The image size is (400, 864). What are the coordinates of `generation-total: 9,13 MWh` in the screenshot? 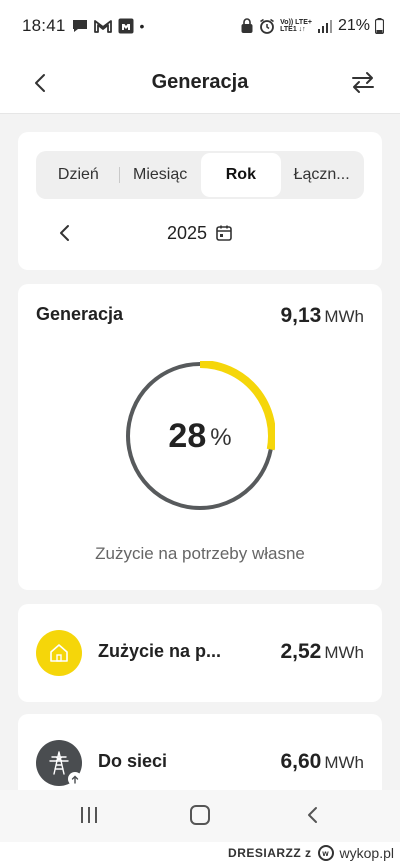 It's located at (322, 316).